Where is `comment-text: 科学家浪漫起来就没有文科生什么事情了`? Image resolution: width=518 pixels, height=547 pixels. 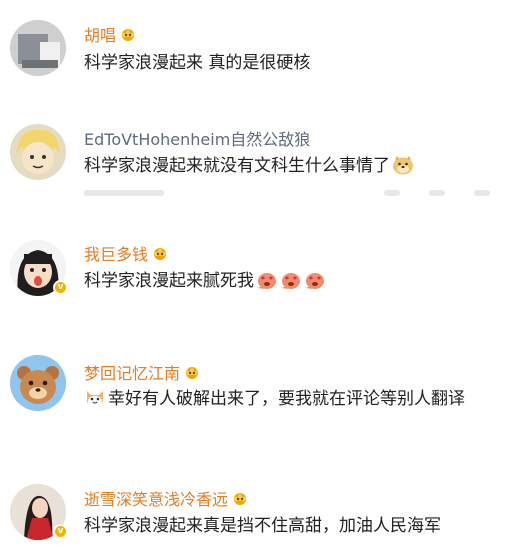
comment-text: 科学家浪漫起来就没有文科生什么事情了 is located at coordinates (293, 166).